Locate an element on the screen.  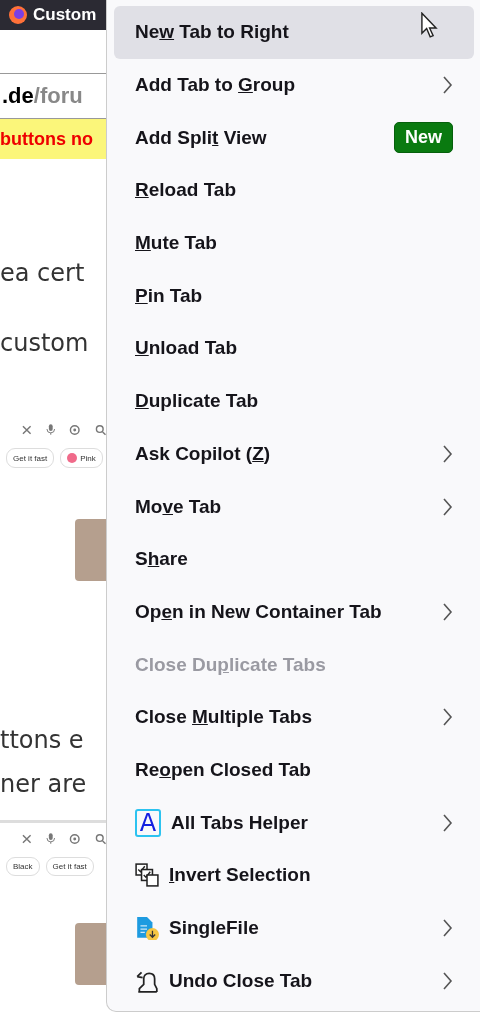
menu-item: New Tab to Right is located at coordinates (294, 32).